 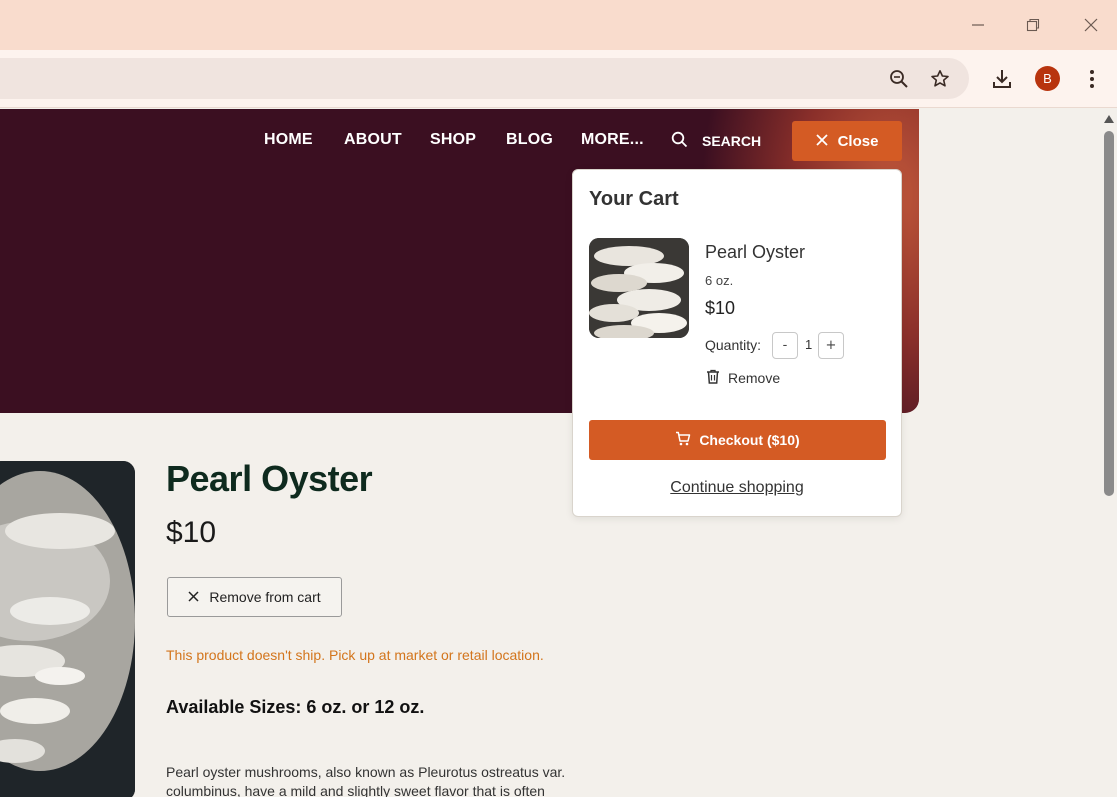 I want to click on remove-label: Remove, so click(x=754, y=378).